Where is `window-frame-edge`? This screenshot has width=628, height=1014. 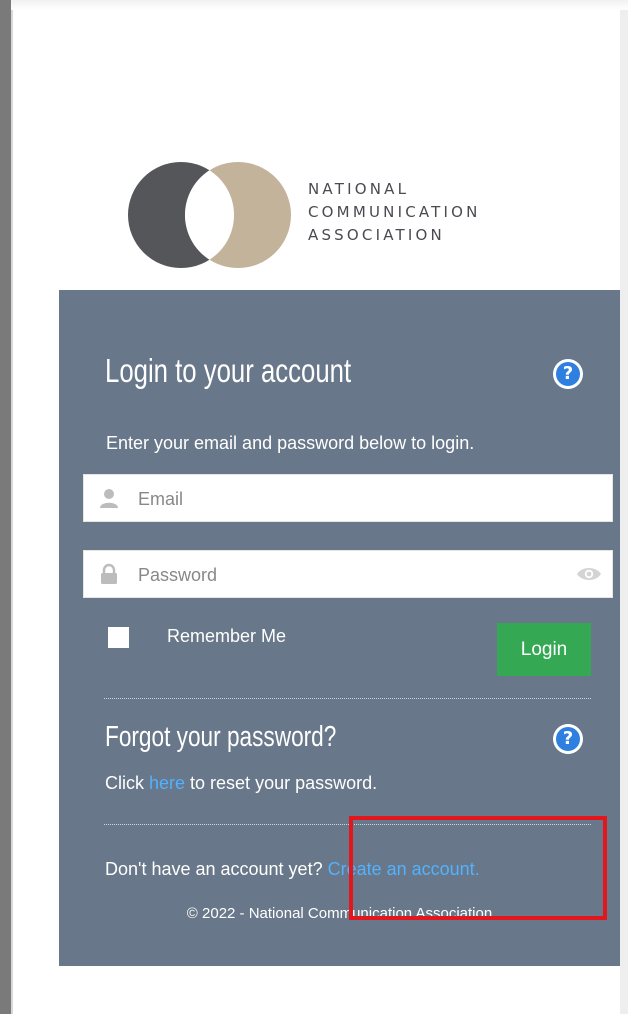 window-frame-edge is located at coordinates (12, 507).